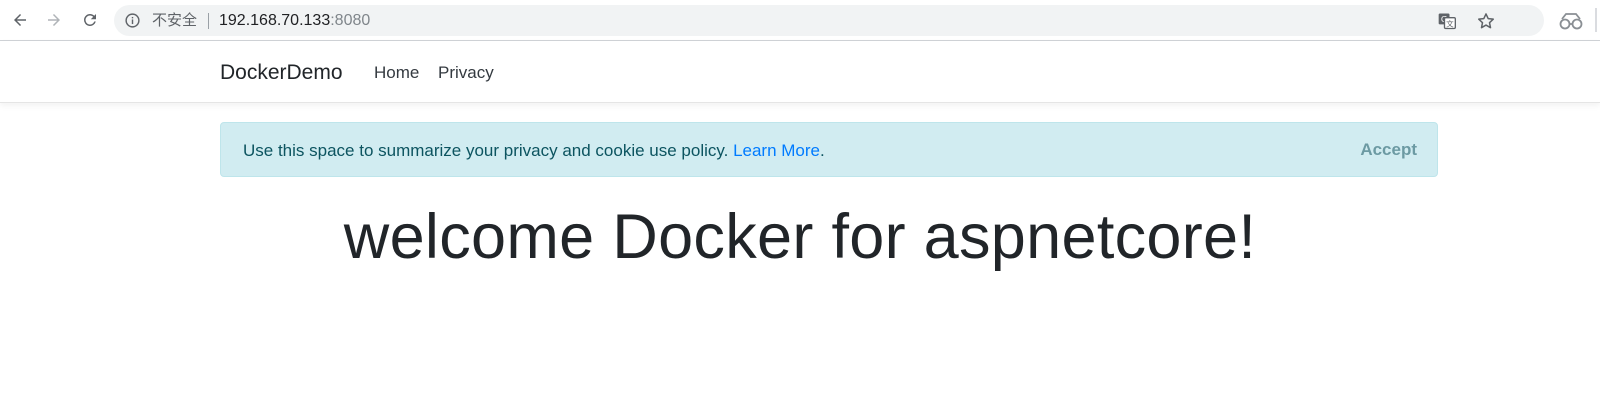  I want to click on address-bar: 不安全 192.168.70.133:8080 G 文, so click(829, 20).